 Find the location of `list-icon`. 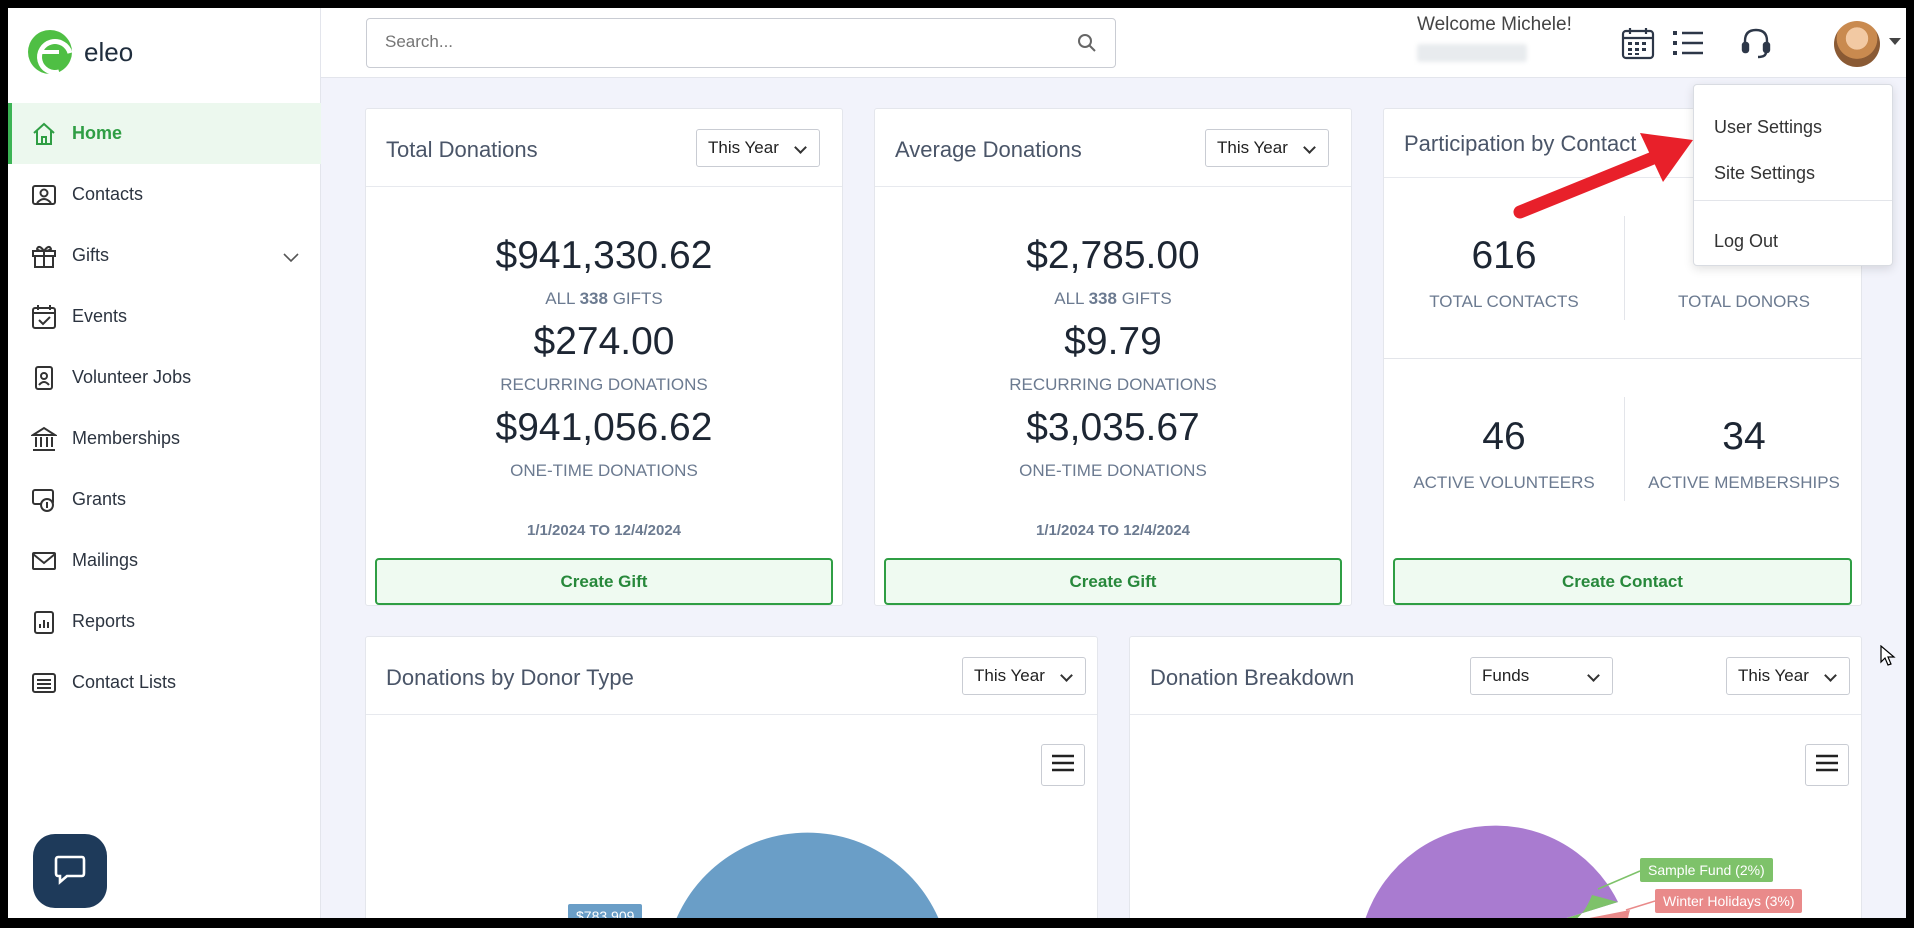

list-icon is located at coordinates (44, 683).